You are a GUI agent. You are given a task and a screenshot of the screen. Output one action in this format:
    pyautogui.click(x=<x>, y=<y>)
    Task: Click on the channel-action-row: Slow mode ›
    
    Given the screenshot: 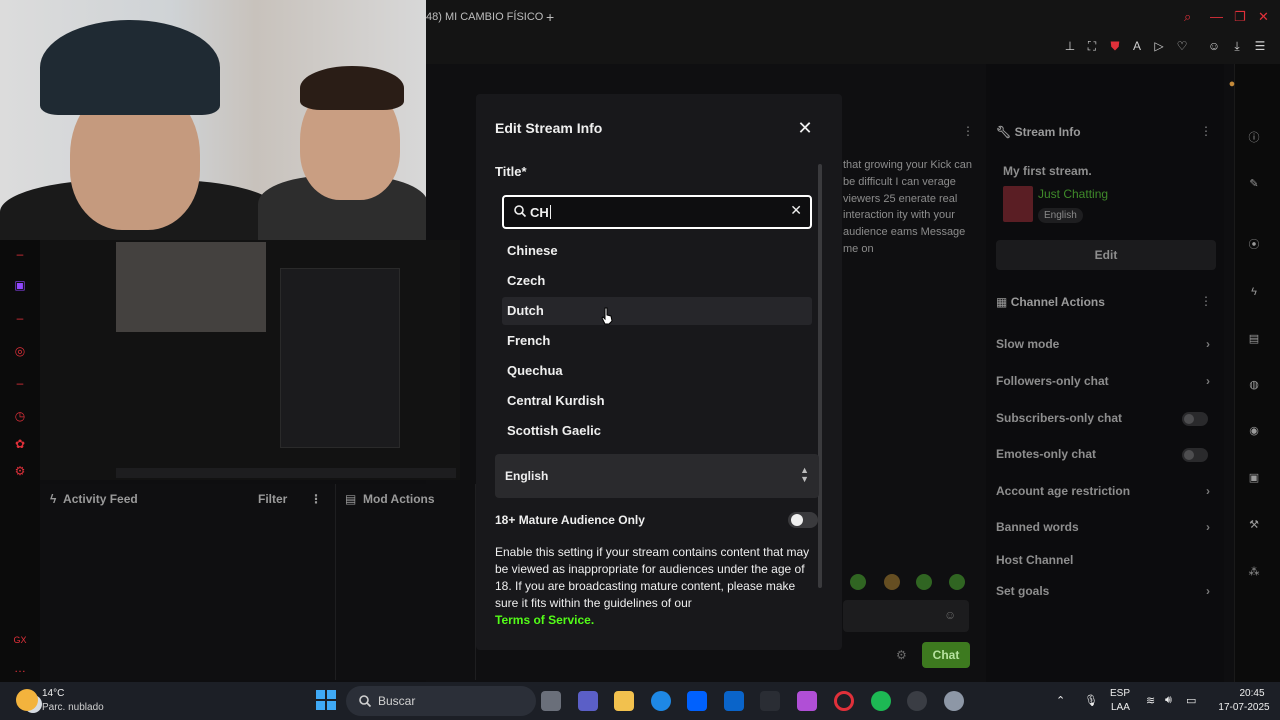 What is the action you would take?
    pyautogui.click(x=1106, y=344)
    